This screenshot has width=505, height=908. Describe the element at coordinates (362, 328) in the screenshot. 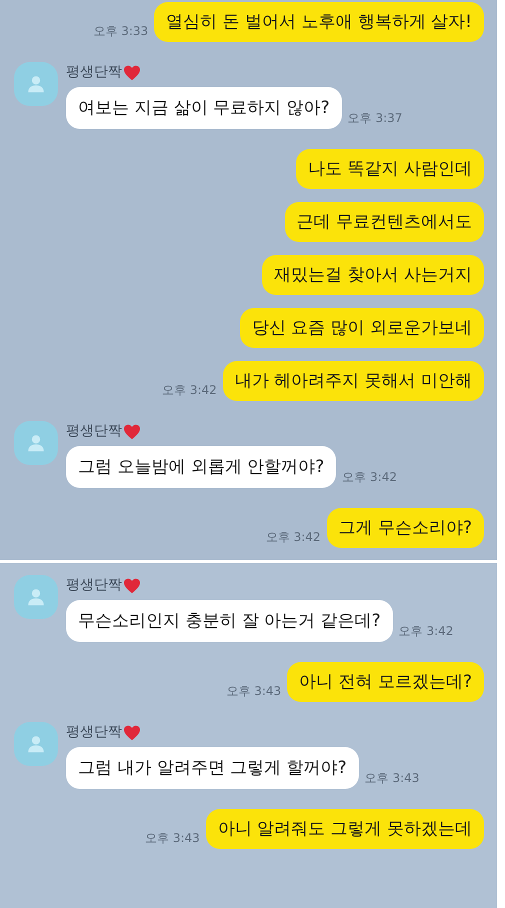

I see `sent-message-bubble: 당신 요즘 많이 외로운가보네` at that location.